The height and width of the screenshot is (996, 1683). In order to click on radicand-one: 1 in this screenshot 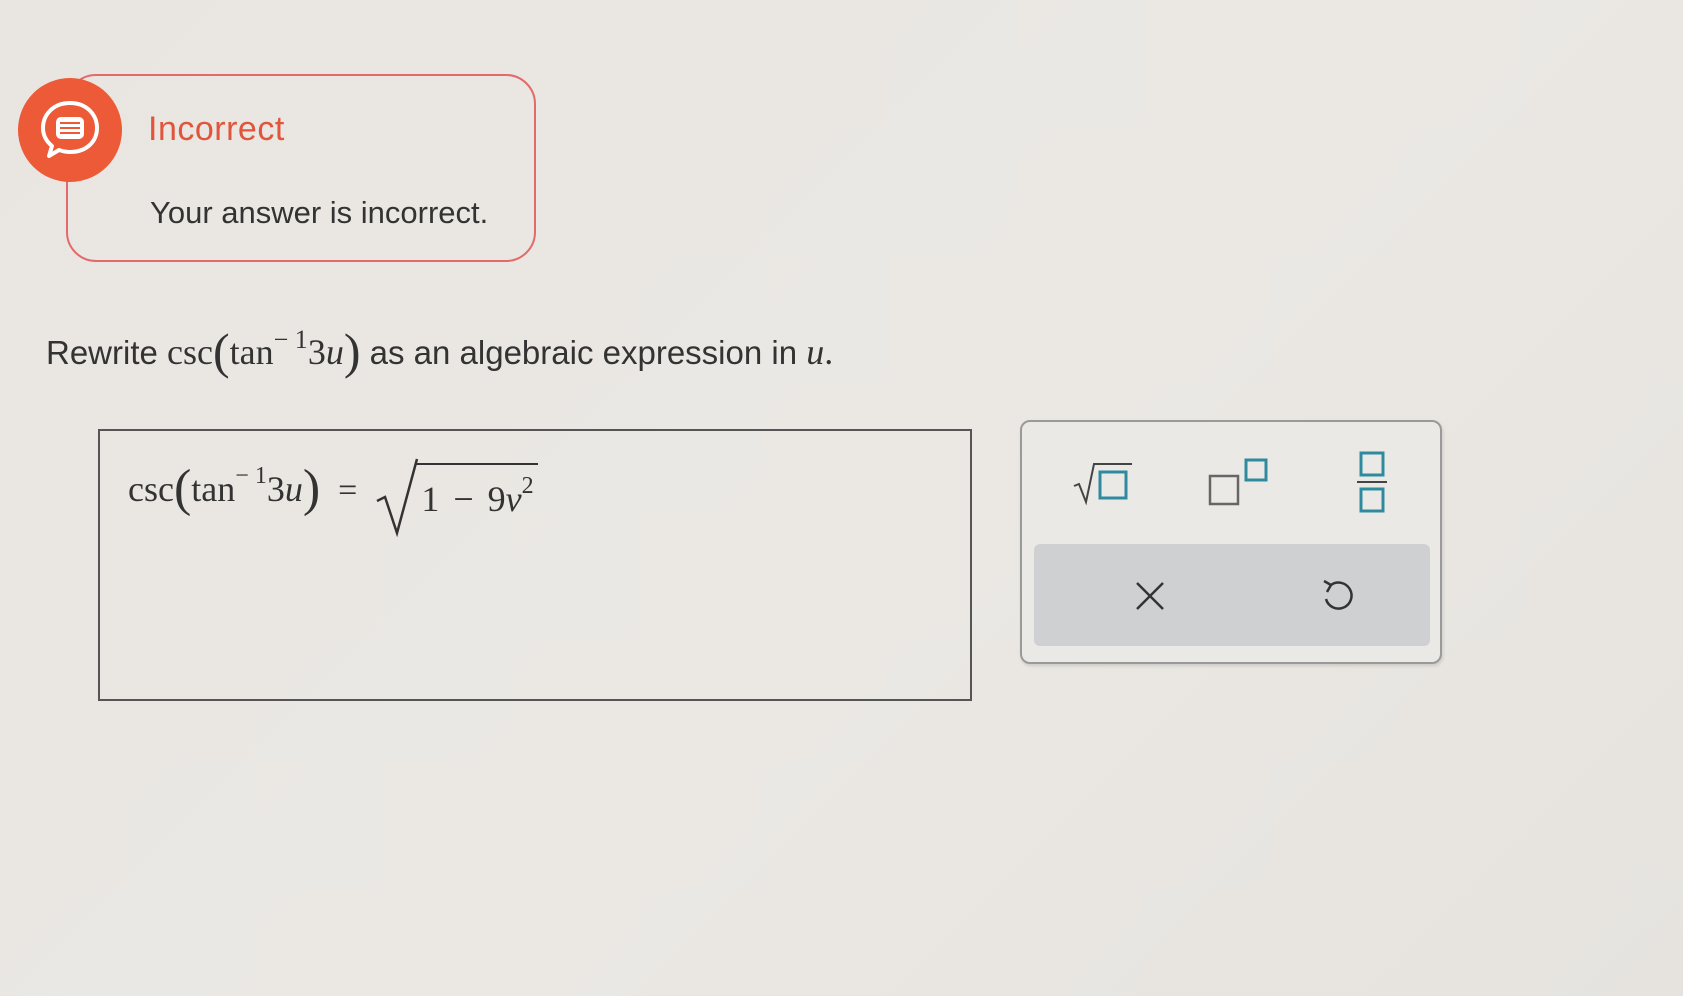, I will do `click(430, 499)`.